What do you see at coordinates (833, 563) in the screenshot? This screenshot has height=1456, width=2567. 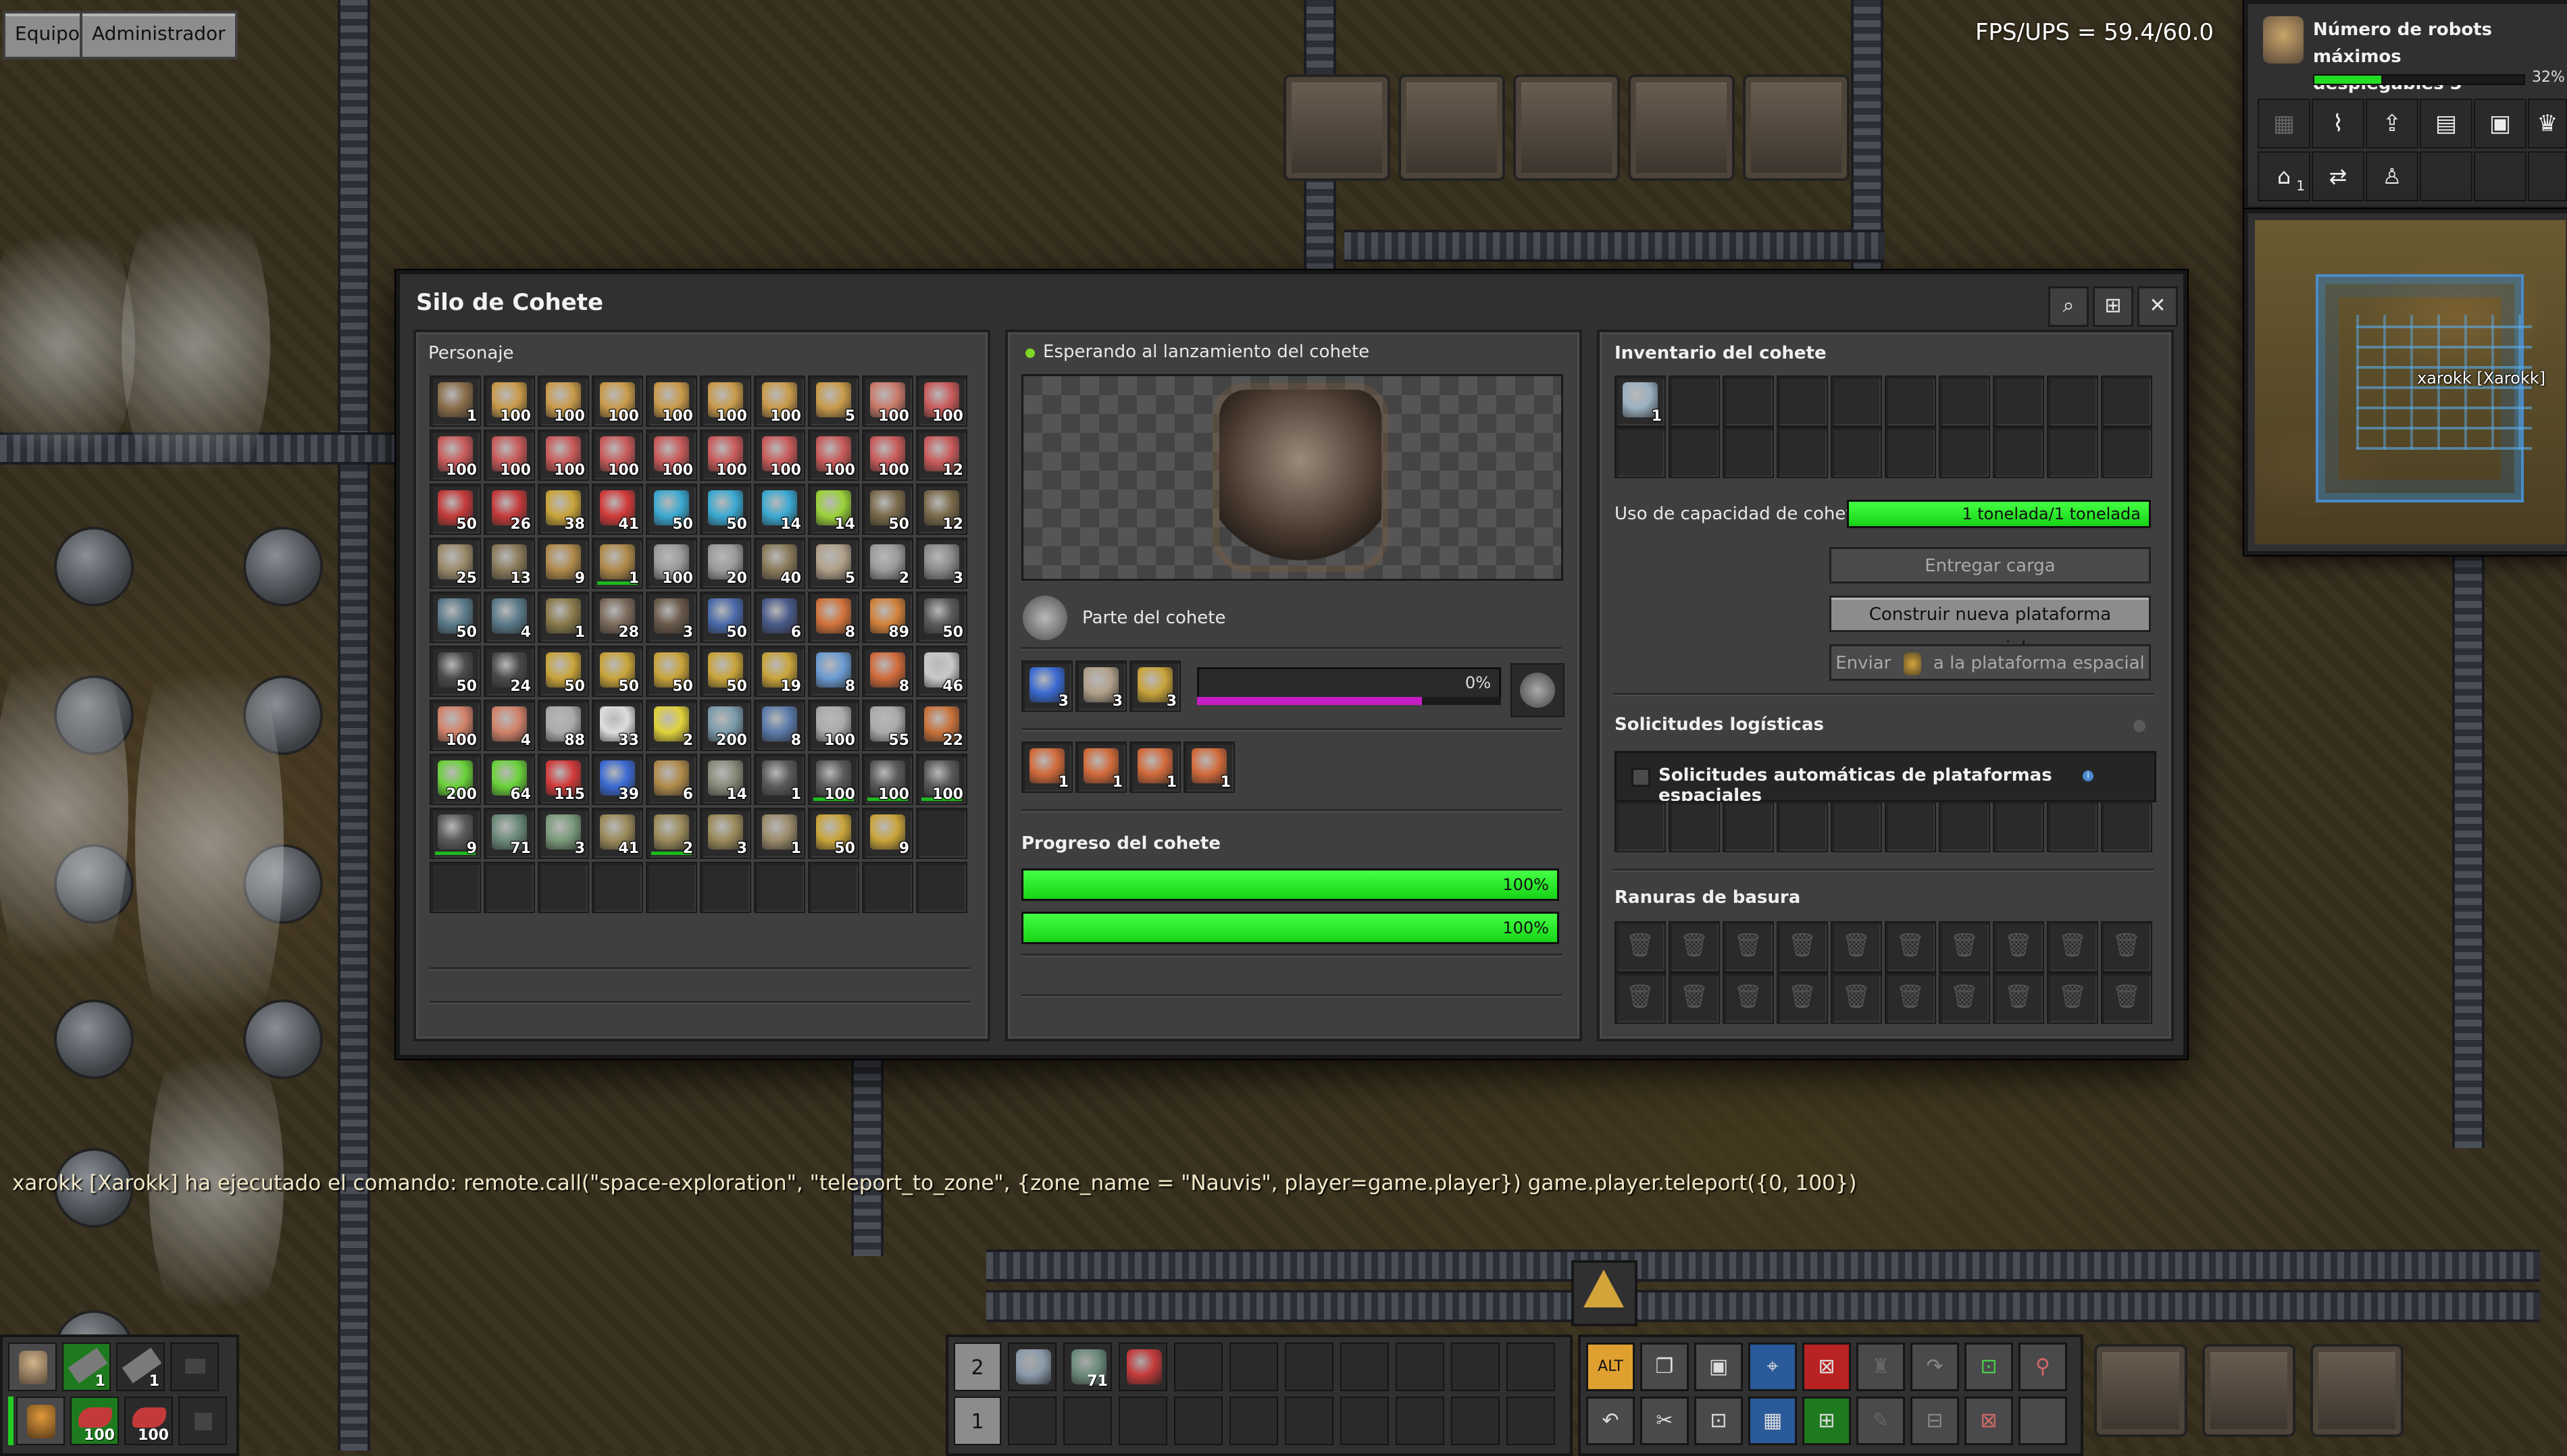 I see `inventory-slot: 5` at bounding box center [833, 563].